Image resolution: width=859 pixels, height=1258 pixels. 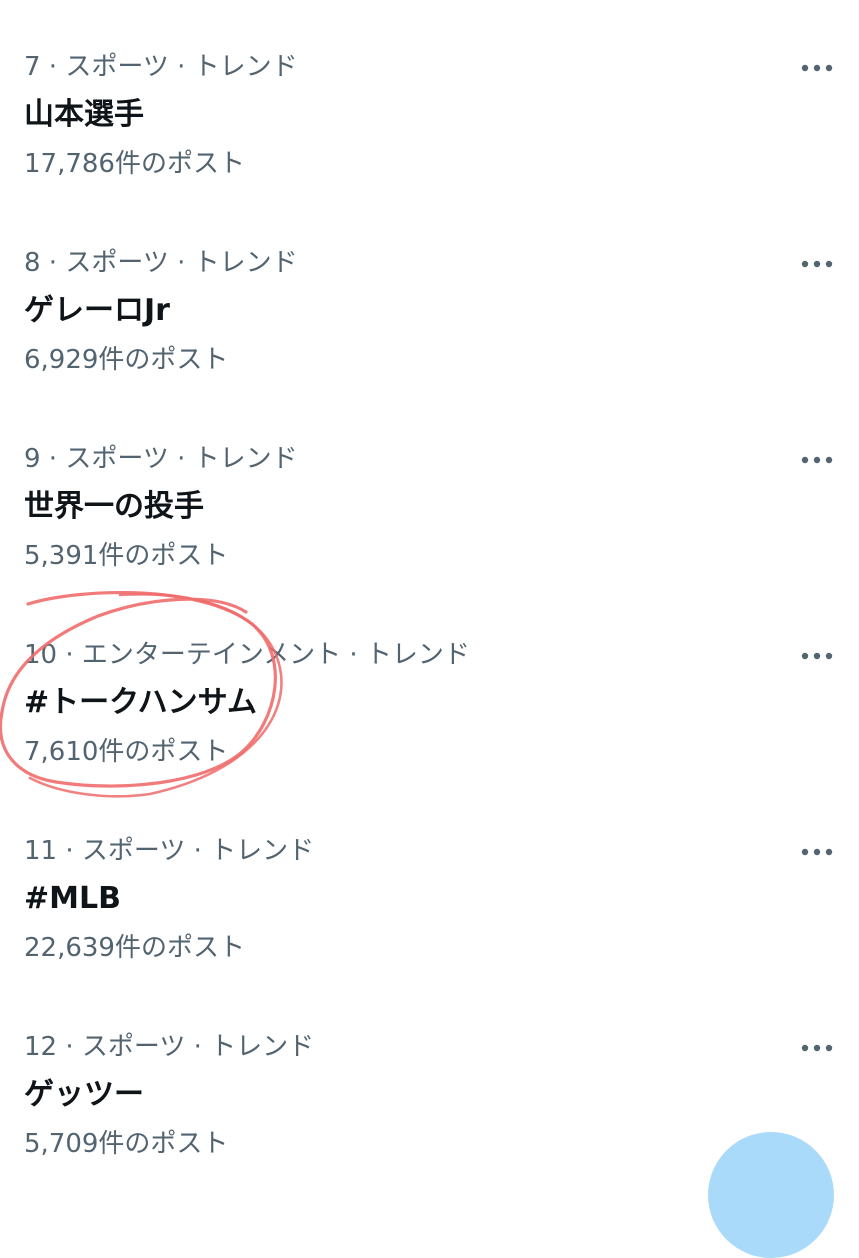 What do you see at coordinates (161, 263) in the screenshot?
I see `trend-meta: 8 · スポーツ · トレンド` at bounding box center [161, 263].